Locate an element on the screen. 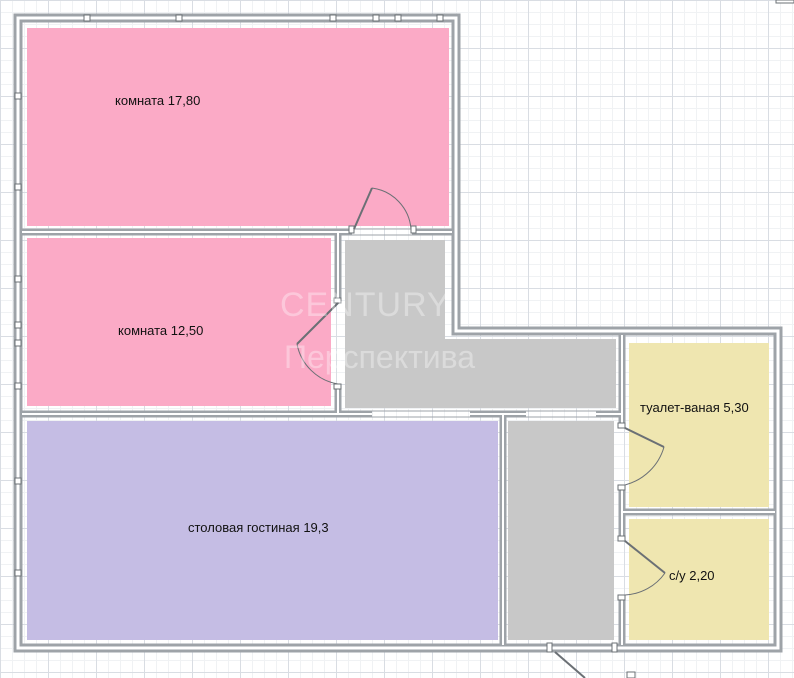  room-label-komnata-12: комната 12,50 is located at coordinates (161, 330).